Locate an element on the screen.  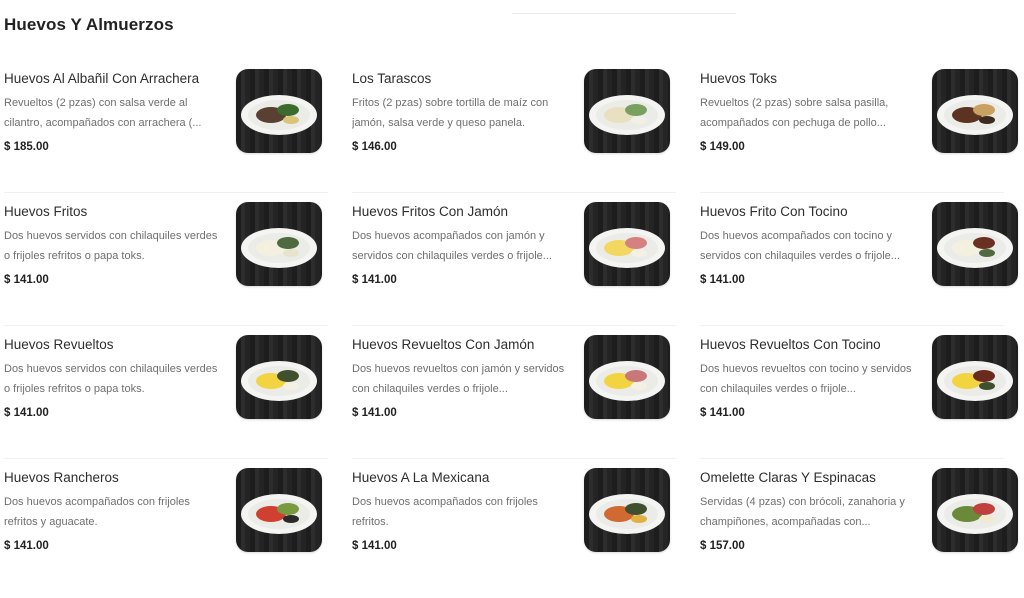
omelette-plate-icon is located at coordinates (975, 510).